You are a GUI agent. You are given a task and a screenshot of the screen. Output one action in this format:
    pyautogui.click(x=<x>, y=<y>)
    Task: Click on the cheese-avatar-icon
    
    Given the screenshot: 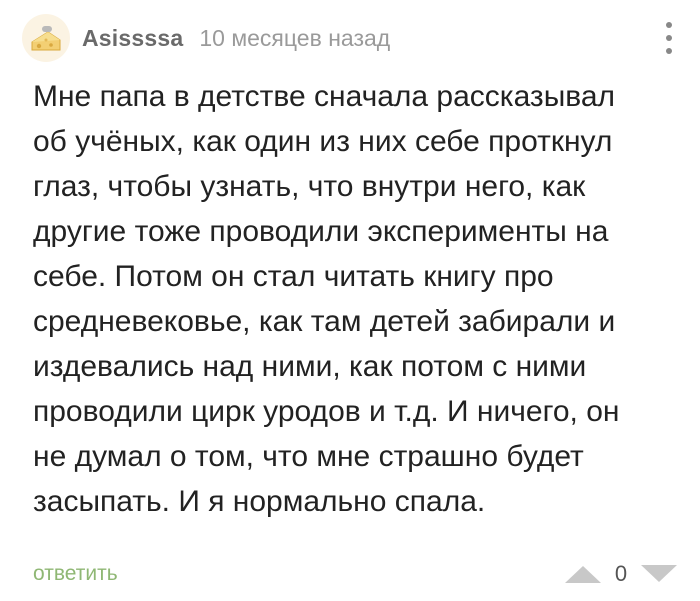 What is the action you would take?
    pyautogui.click(x=46, y=38)
    